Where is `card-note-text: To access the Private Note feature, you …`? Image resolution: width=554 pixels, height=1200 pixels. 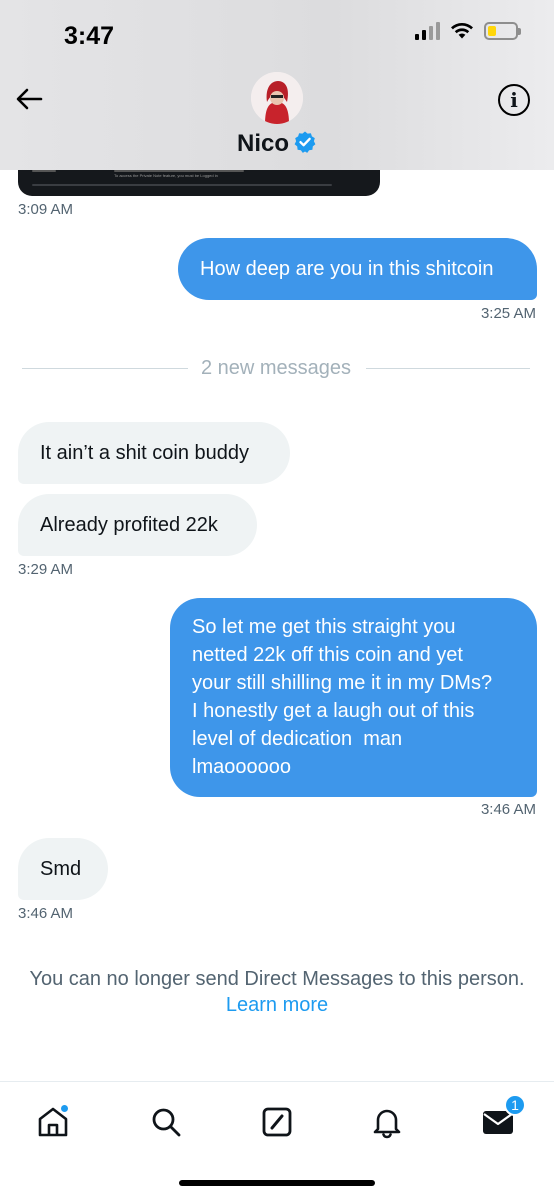 card-note-text: To access the Private Note feature, you … is located at coordinates (166, 175).